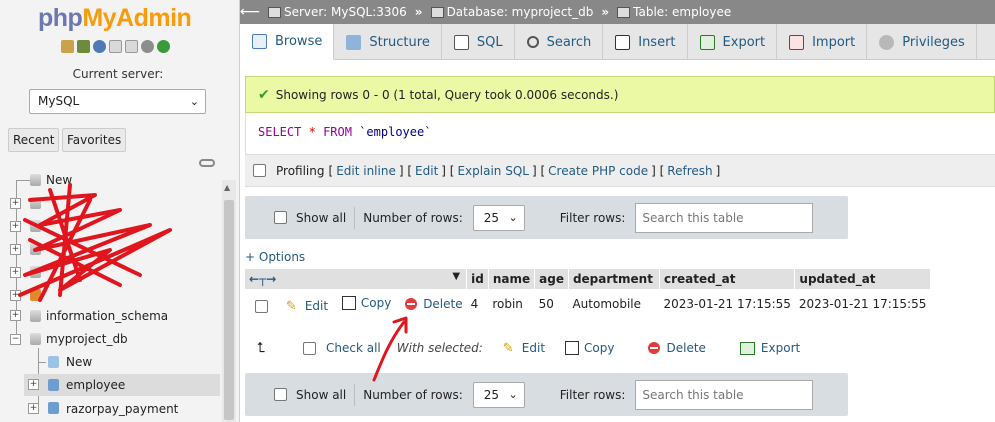  What do you see at coordinates (388, 42) in the screenshot?
I see `tab-structure: Structure` at bounding box center [388, 42].